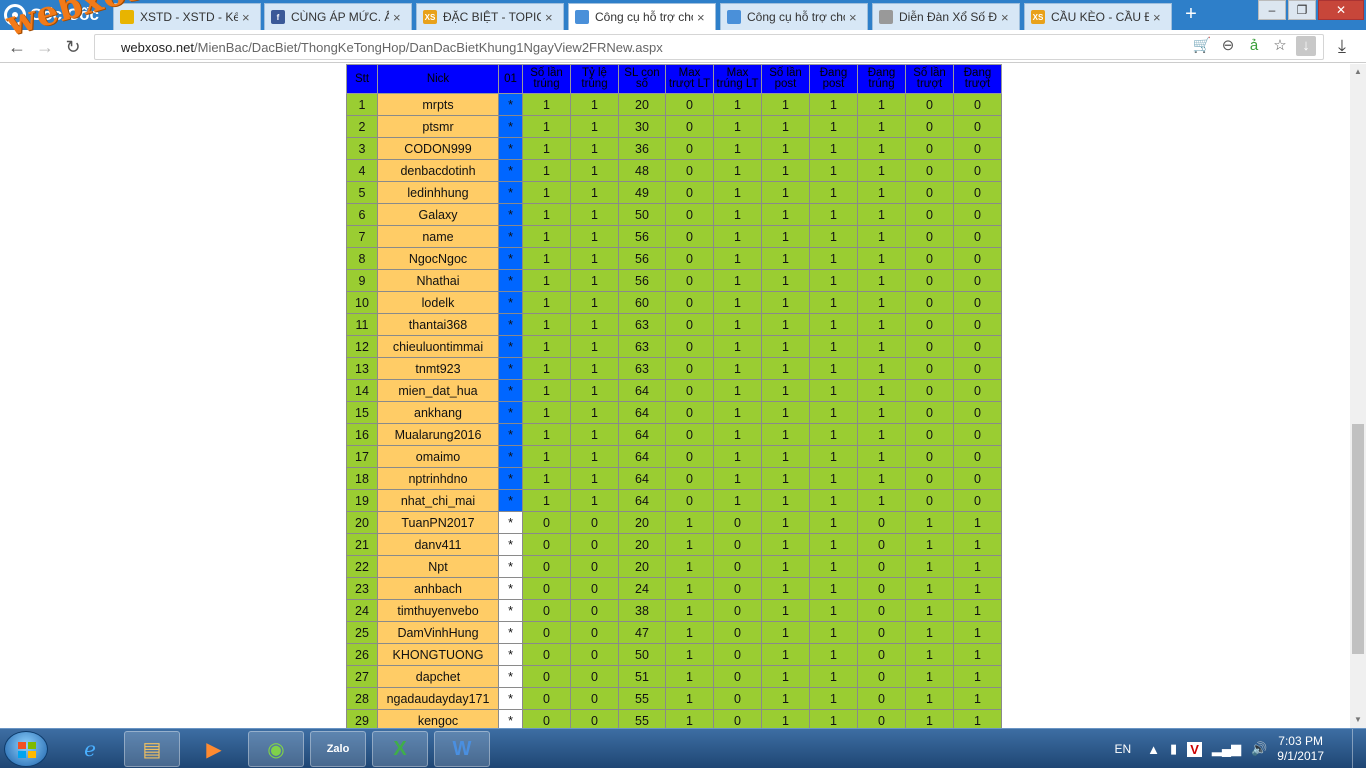 This screenshot has width=1366, height=769. I want to click on zoom-icon: ⊖, so click(1228, 46).